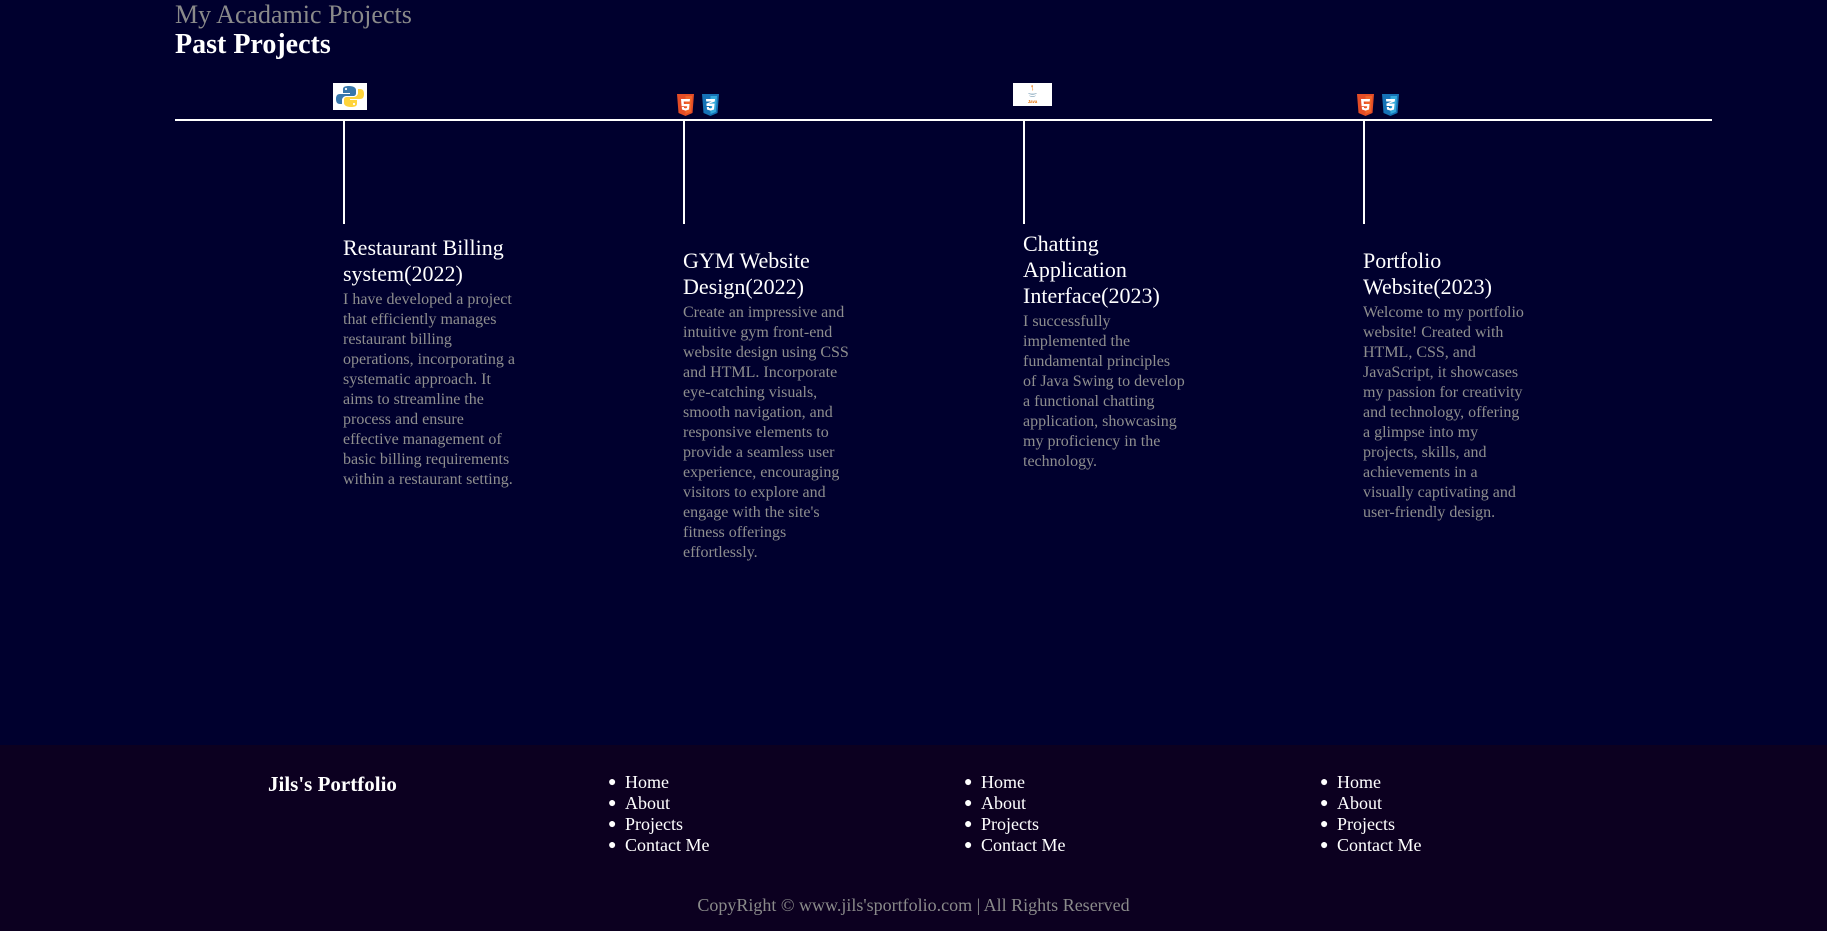 The height and width of the screenshot is (931, 1827). What do you see at coordinates (253, 44) in the screenshot?
I see `page-title: Past Projects` at bounding box center [253, 44].